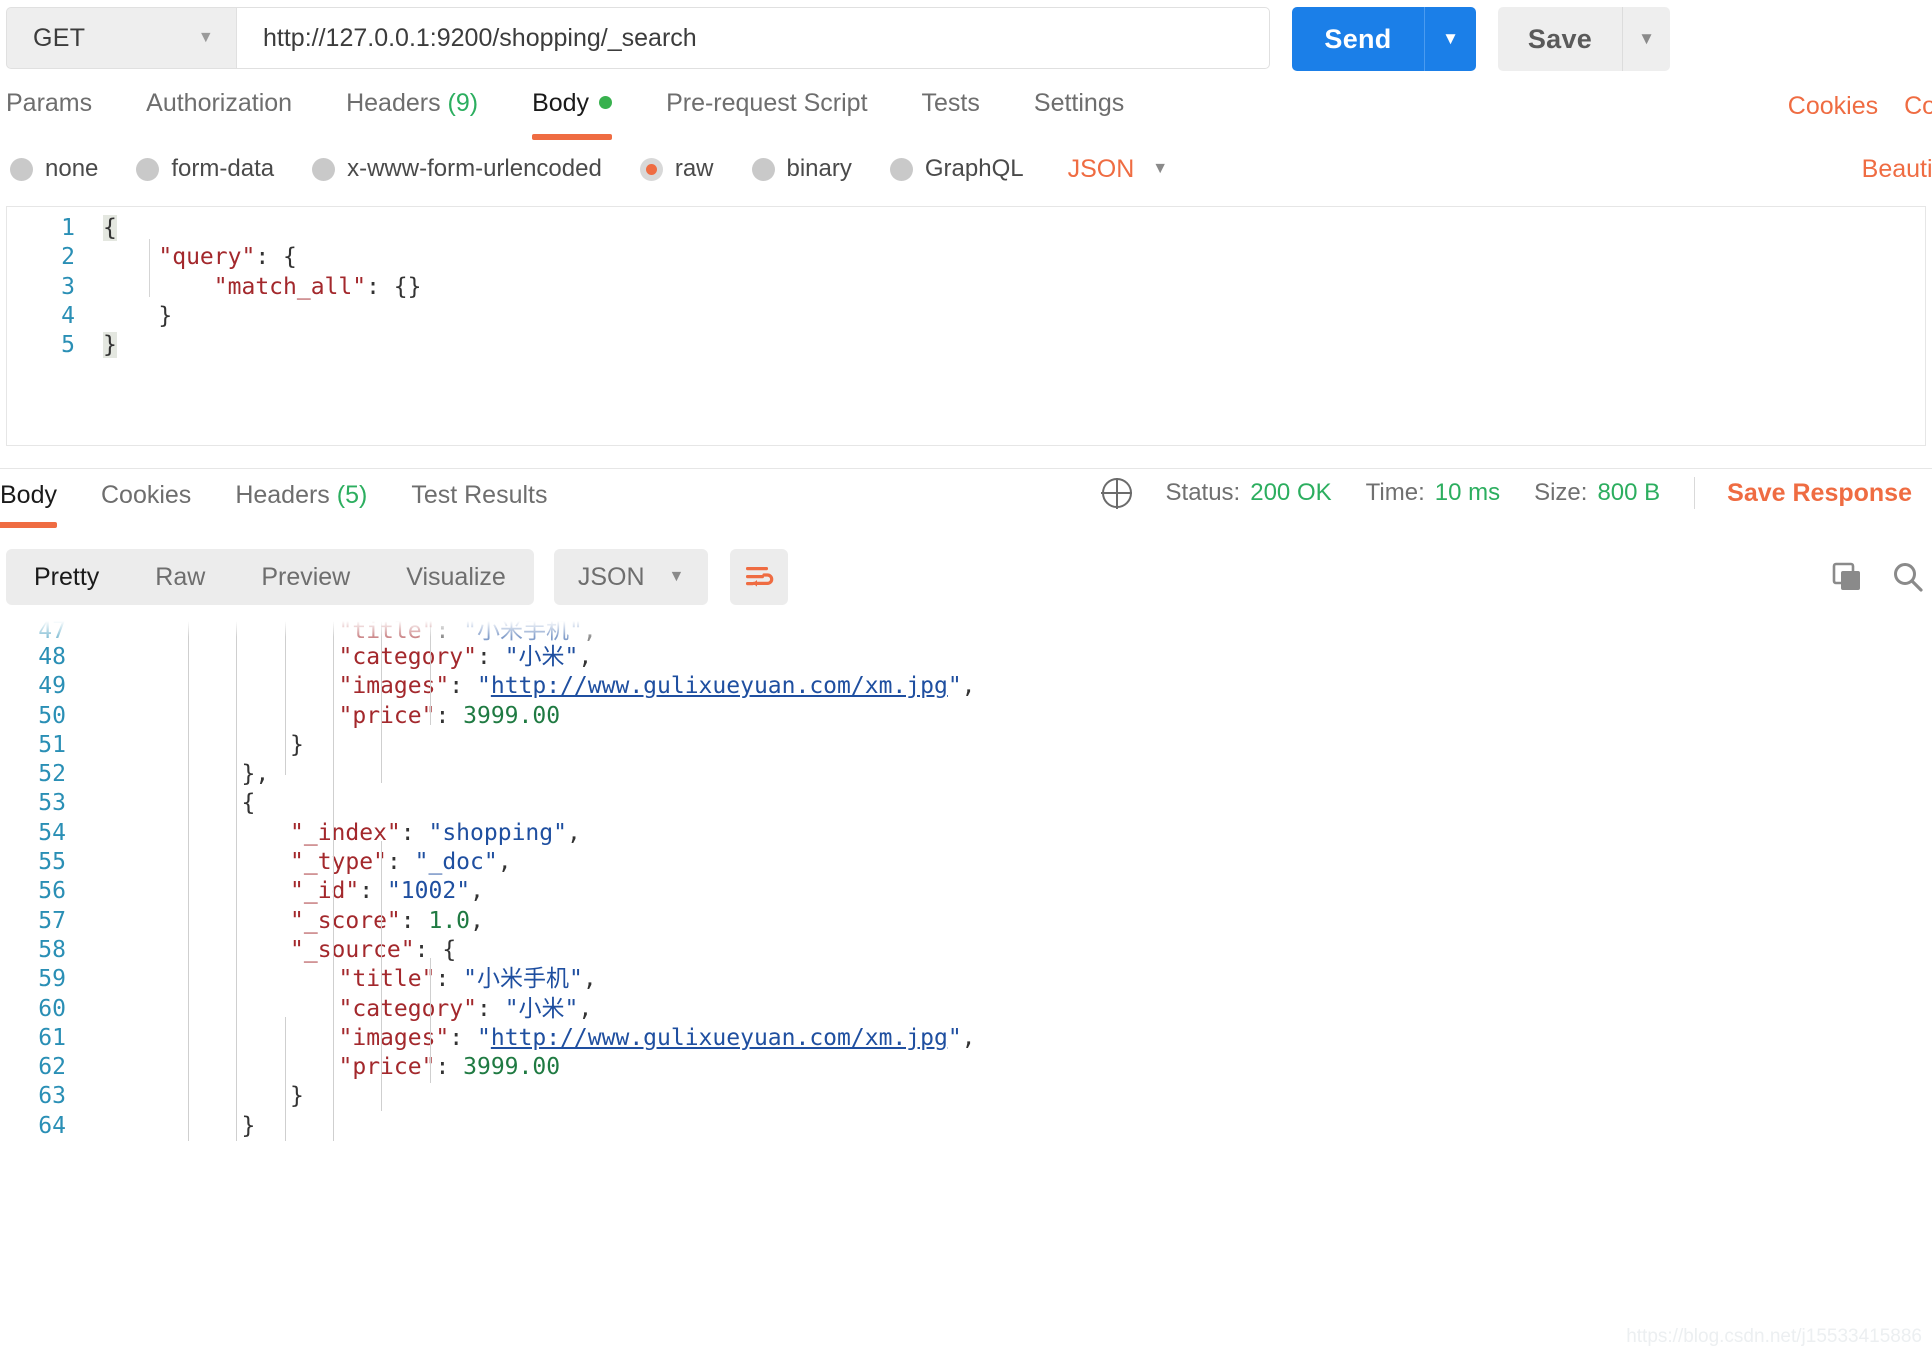 The width and height of the screenshot is (1932, 1364). What do you see at coordinates (512, 715) in the screenshot?
I see `code-token: 3999.00` at bounding box center [512, 715].